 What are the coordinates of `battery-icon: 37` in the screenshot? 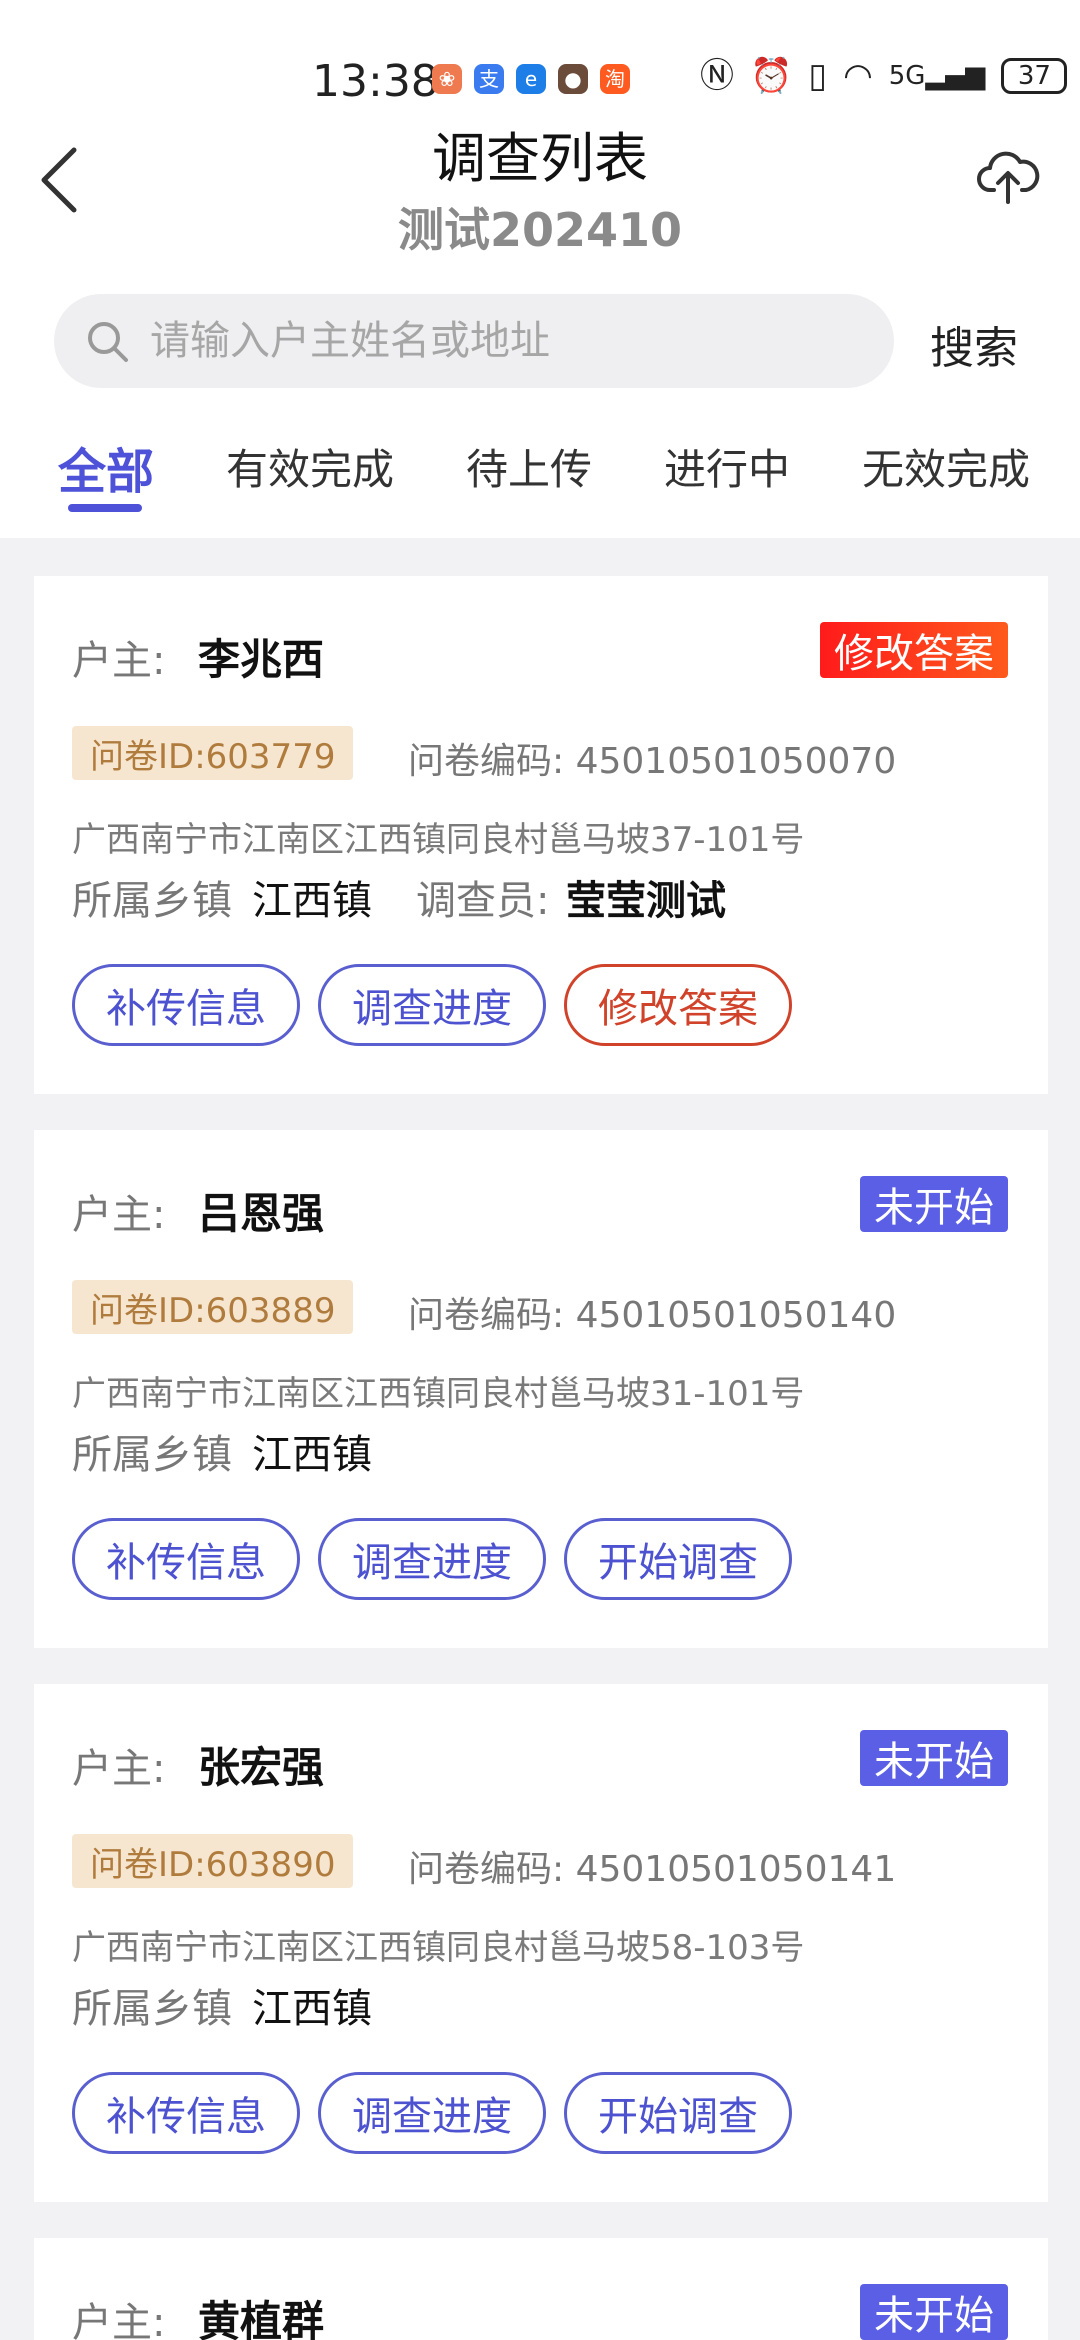 It's located at (1034, 76).